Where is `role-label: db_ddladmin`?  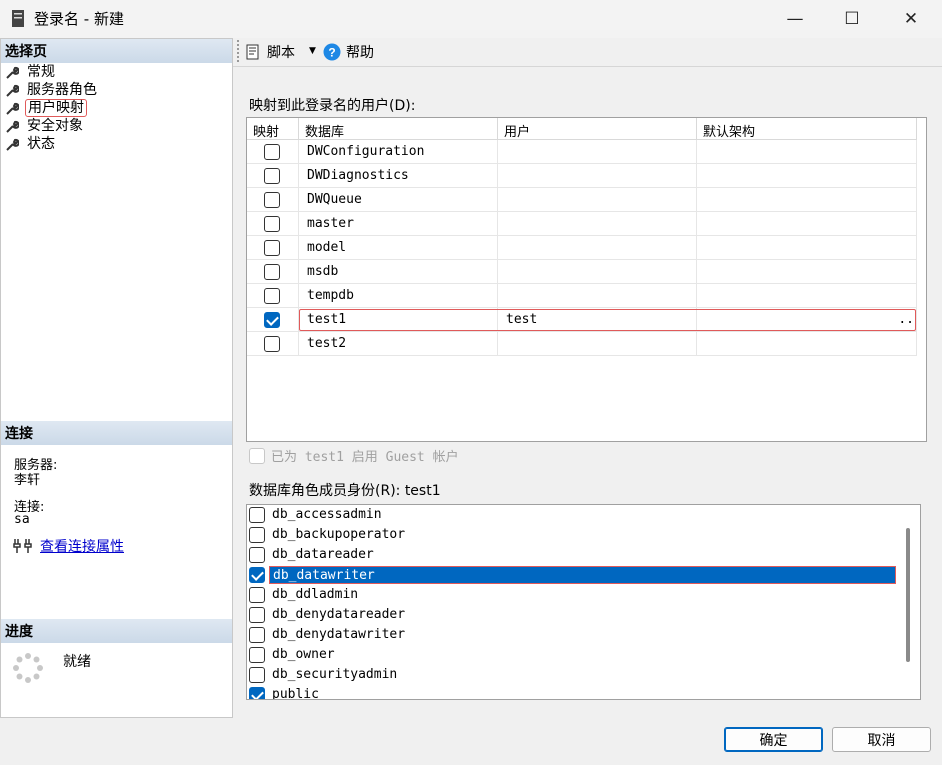 role-label: db_ddladmin is located at coordinates (315, 594).